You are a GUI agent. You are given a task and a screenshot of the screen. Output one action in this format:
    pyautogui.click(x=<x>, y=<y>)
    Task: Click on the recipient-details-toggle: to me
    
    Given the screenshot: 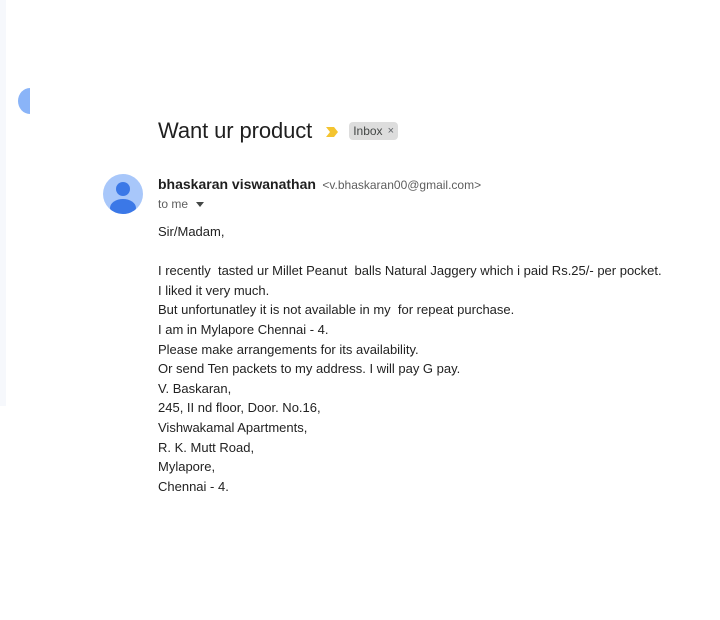 What is the action you would take?
    pyautogui.click(x=181, y=204)
    